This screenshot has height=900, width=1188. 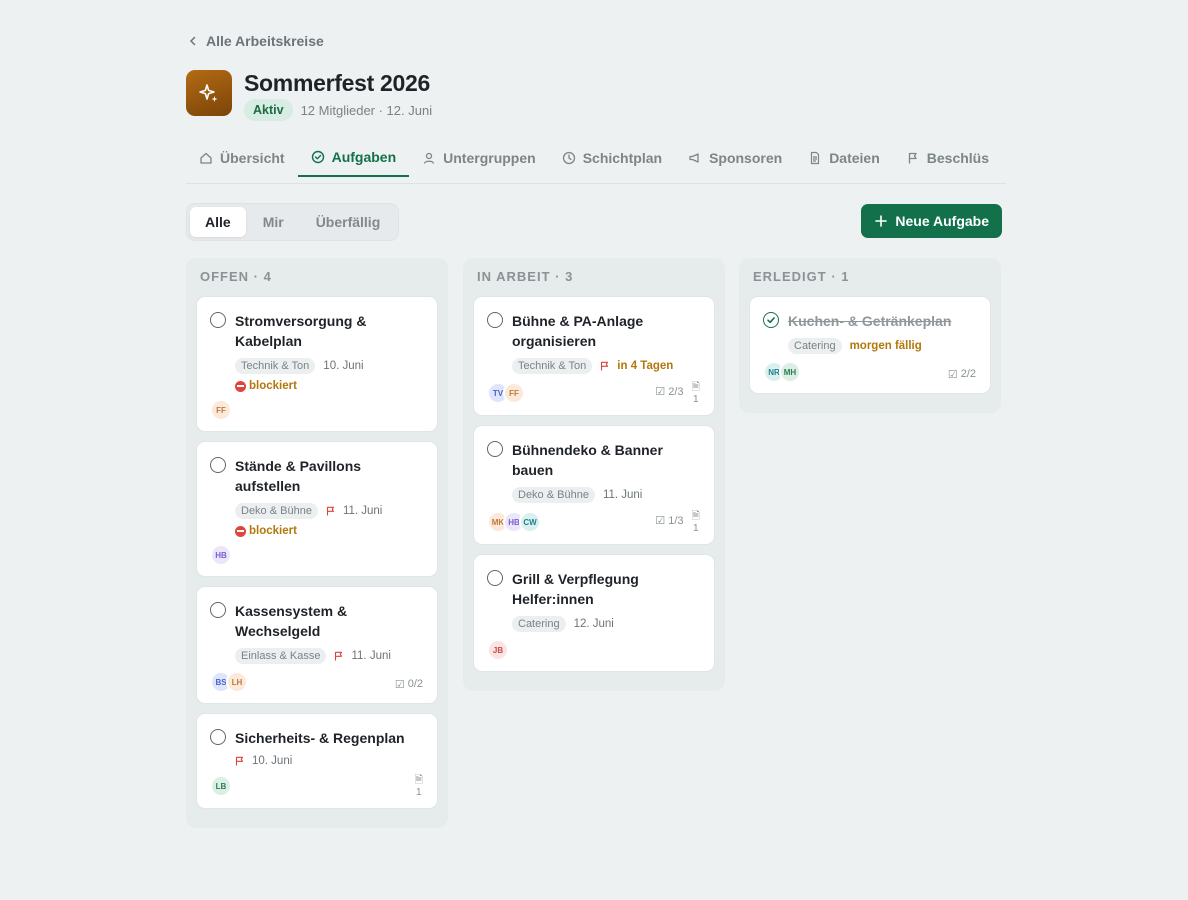 What do you see at coordinates (419, 786) in the screenshot?
I see `task-stats: 🗎 1` at bounding box center [419, 786].